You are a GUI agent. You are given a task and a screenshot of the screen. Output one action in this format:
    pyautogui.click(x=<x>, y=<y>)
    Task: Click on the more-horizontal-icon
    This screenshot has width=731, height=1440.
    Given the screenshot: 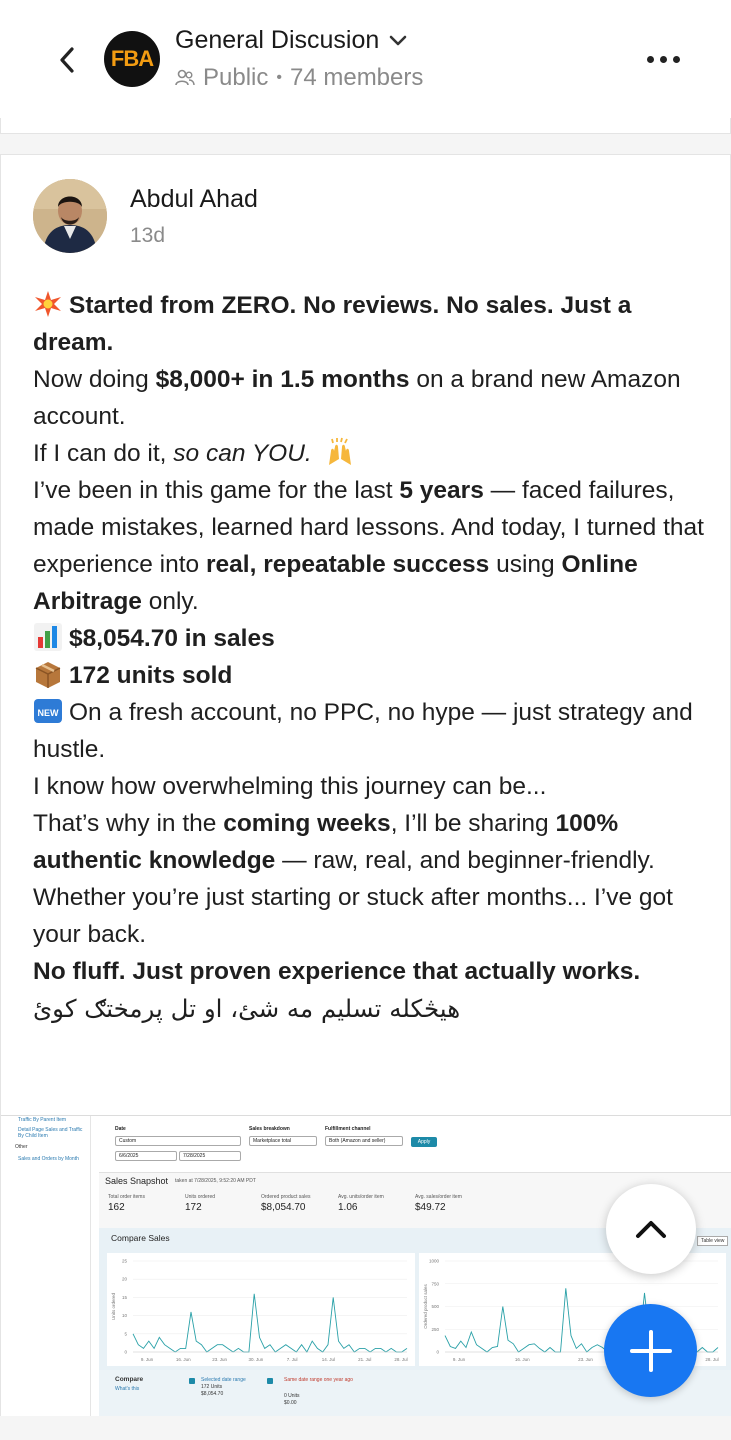 What is the action you would take?
    pyautogui.click(x=650, y=59)
    